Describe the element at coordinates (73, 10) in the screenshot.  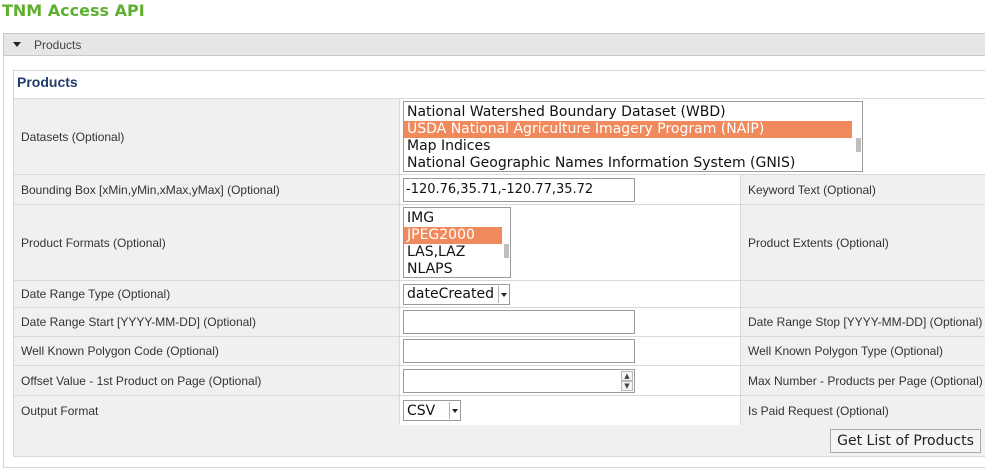
I see `app-title: TNM Access API` at that location.